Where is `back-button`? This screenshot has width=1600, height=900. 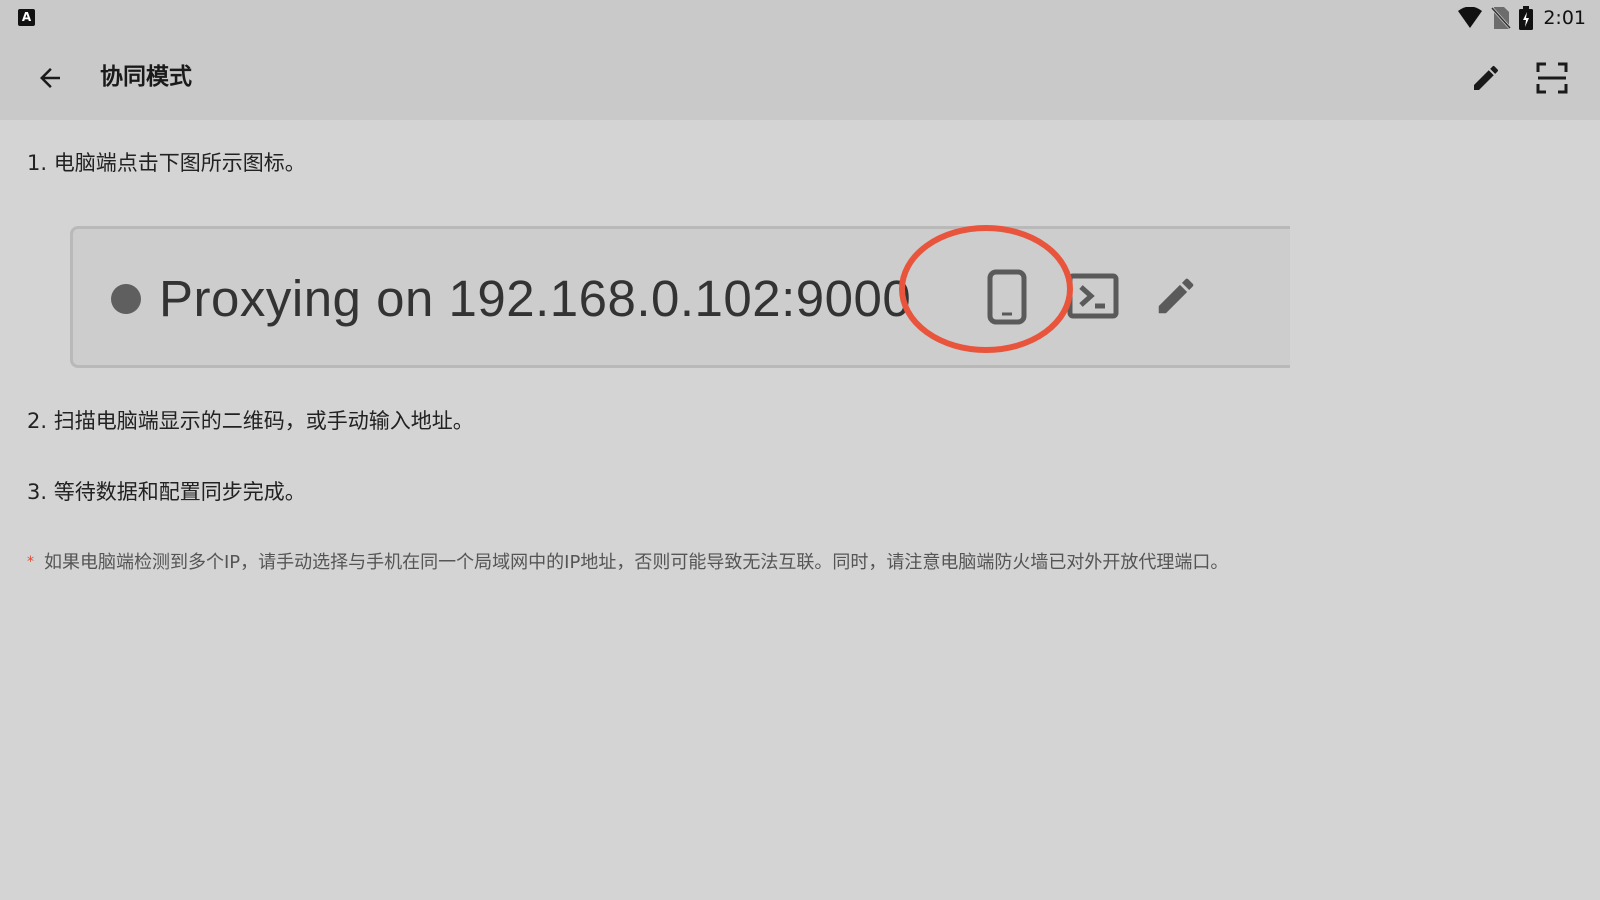
back-button is located at coordinates (50, 78).